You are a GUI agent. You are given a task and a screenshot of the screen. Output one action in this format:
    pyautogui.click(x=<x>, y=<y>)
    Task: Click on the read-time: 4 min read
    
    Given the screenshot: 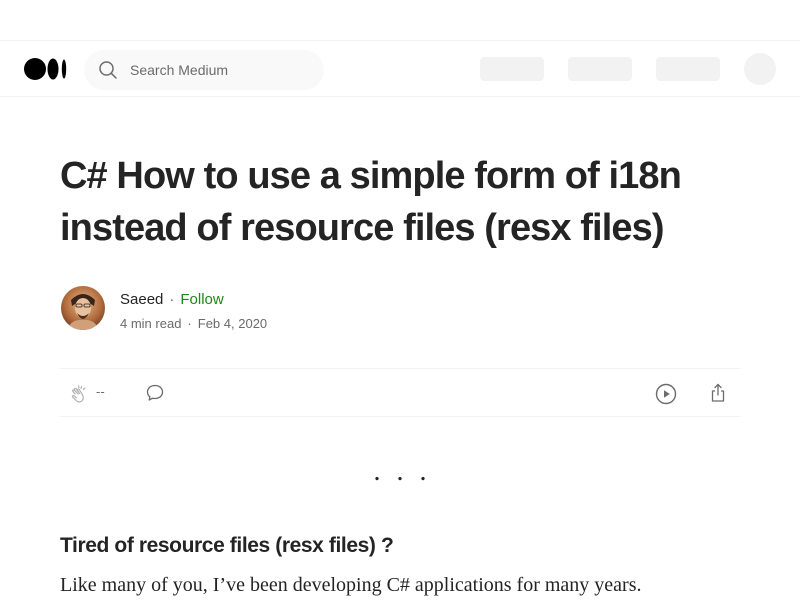 What is the action you would take?
    pyautogui.click(x=151, y=323)
    